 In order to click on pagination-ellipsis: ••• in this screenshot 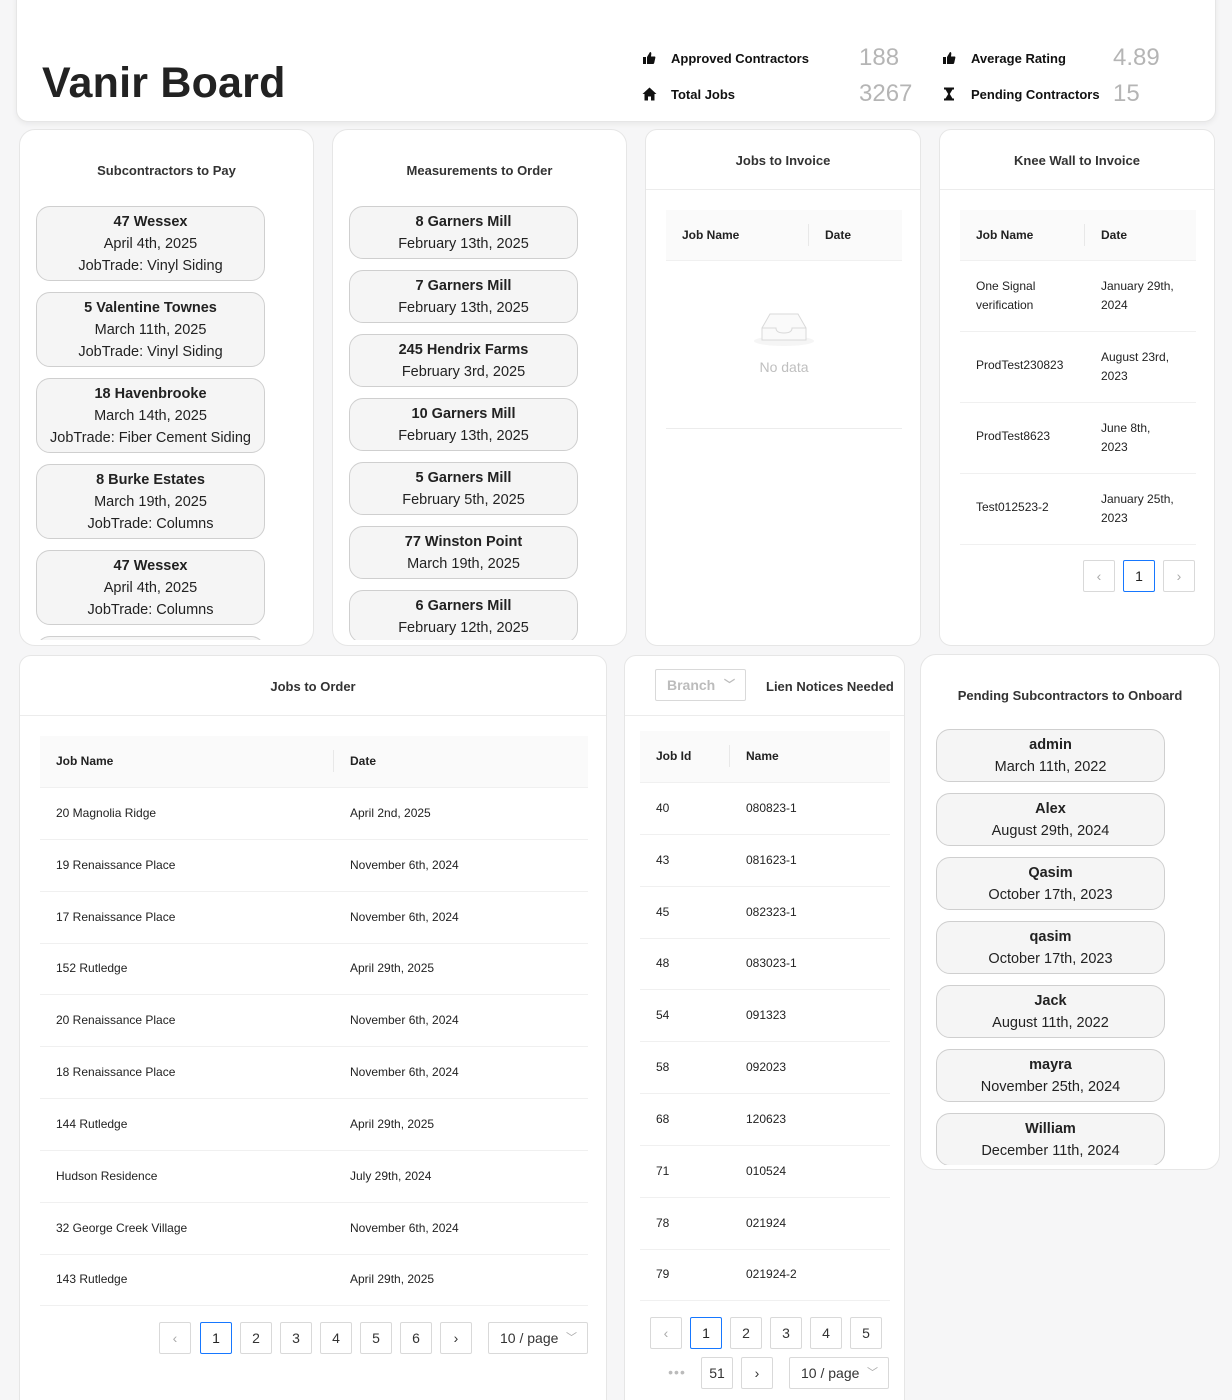, I will do `click(677, 1373)`.